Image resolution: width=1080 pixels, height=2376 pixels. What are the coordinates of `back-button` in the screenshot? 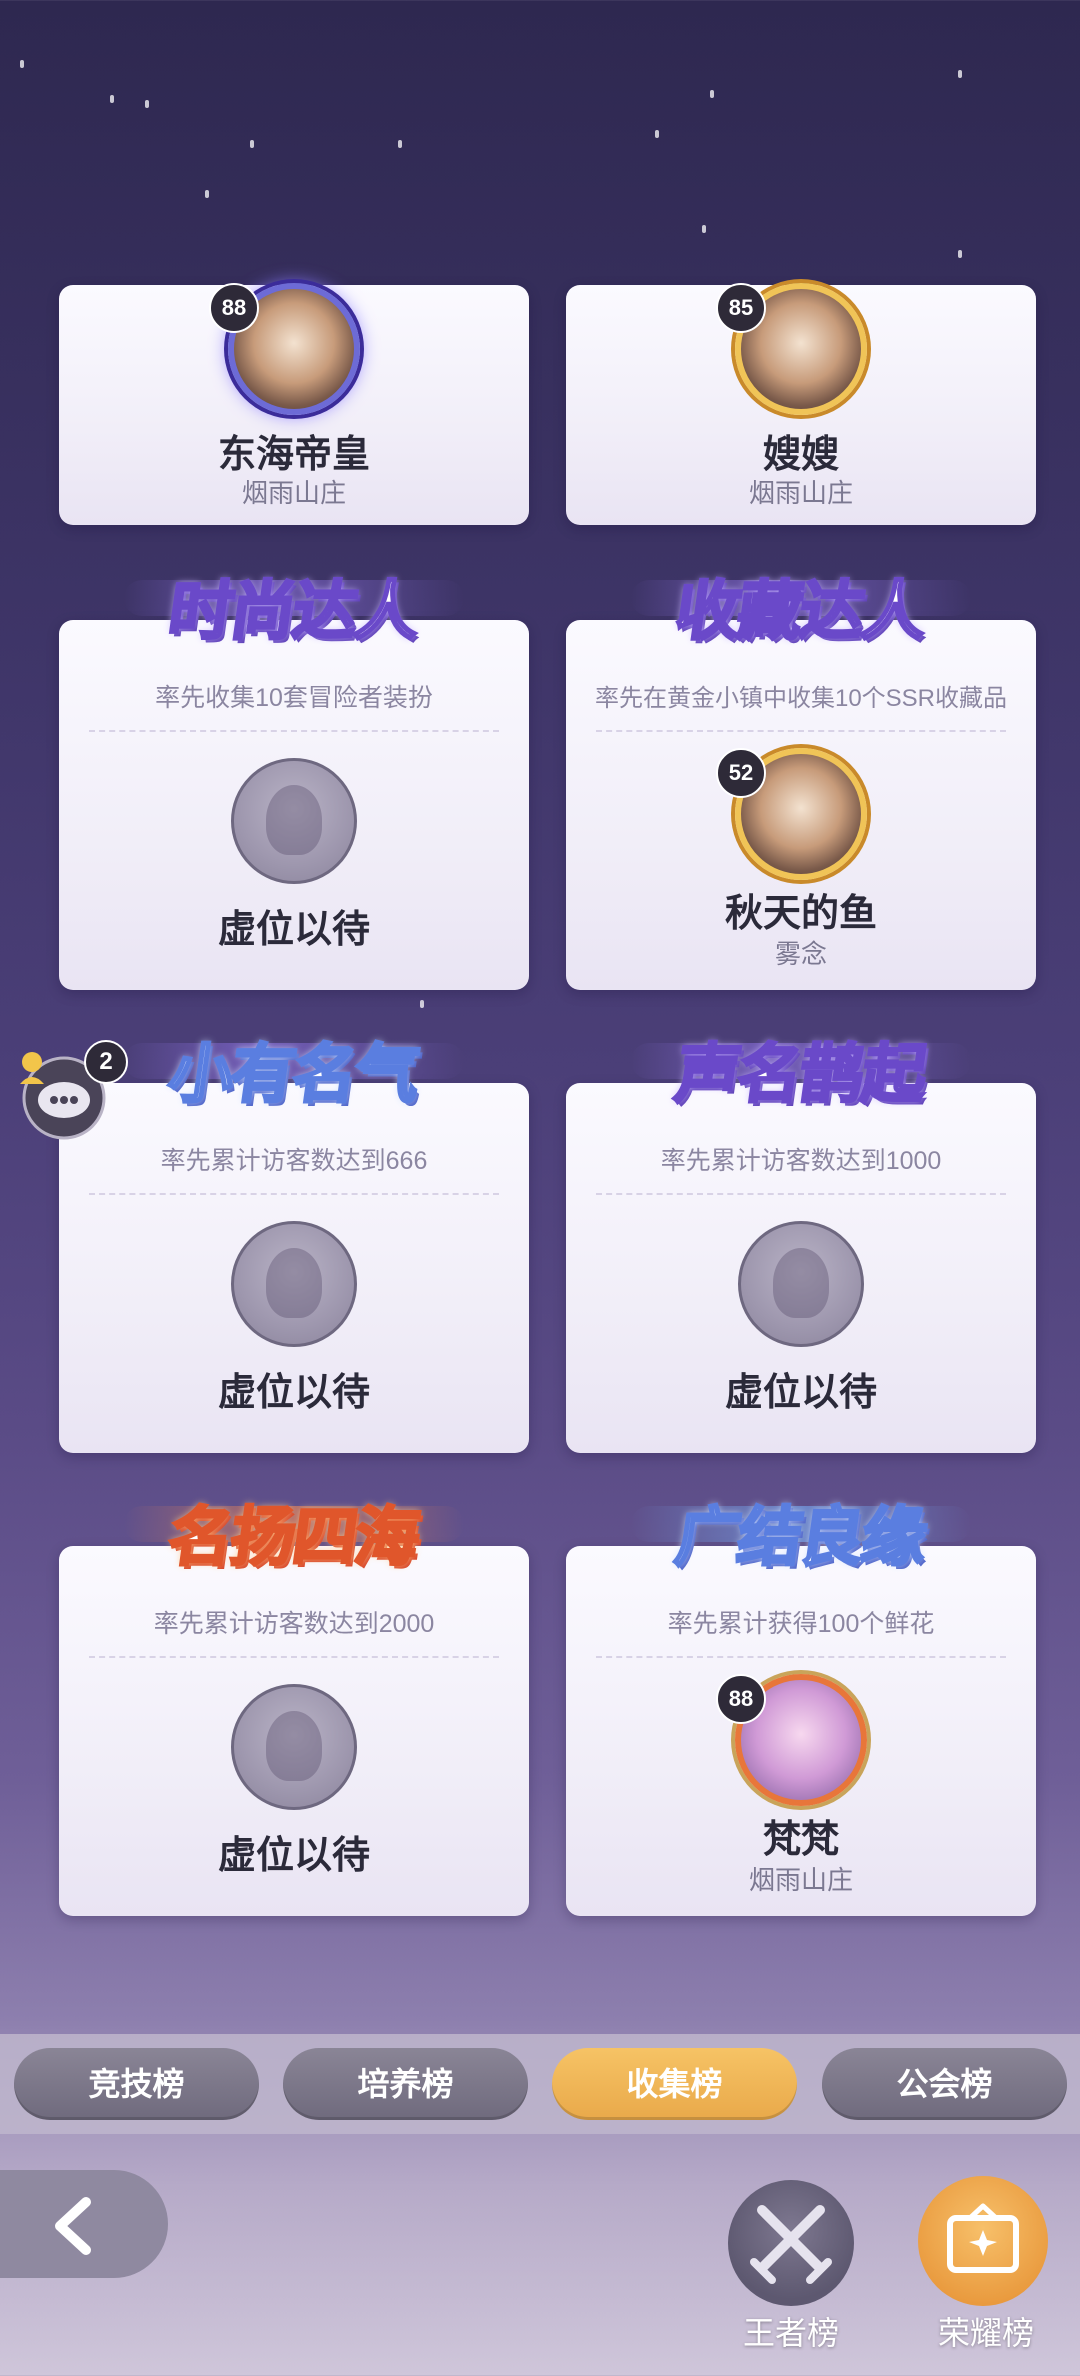 It's located at (84, 2224).